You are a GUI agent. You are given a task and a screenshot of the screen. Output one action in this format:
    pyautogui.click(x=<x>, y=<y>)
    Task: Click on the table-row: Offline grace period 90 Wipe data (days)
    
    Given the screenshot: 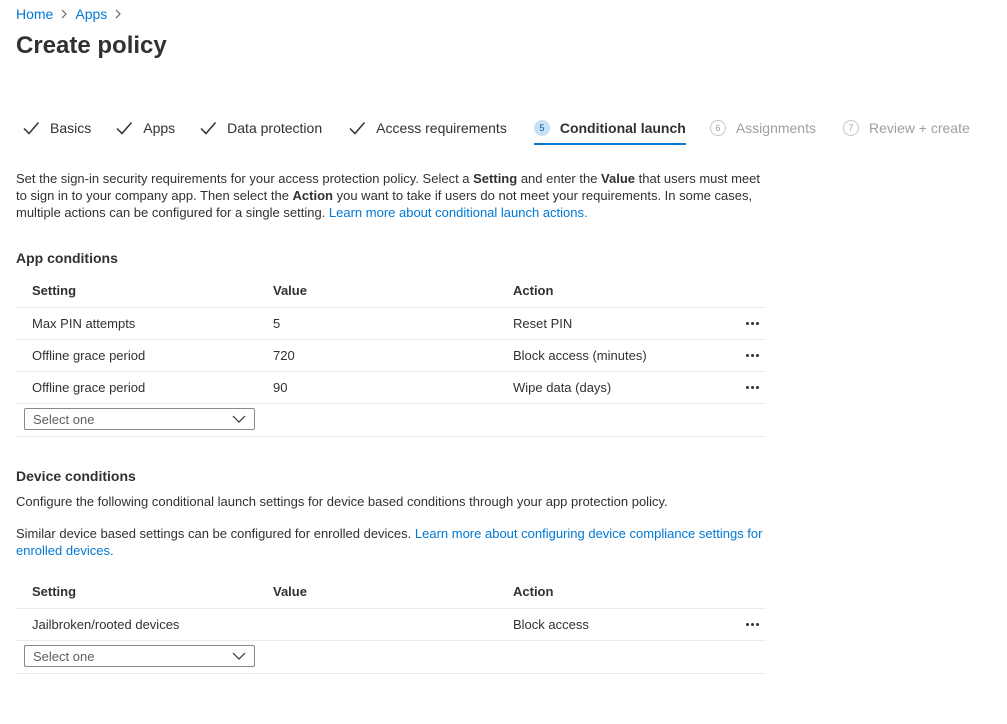 What is the action you would take?
    pyautogui.click(x=391, y=388)
    